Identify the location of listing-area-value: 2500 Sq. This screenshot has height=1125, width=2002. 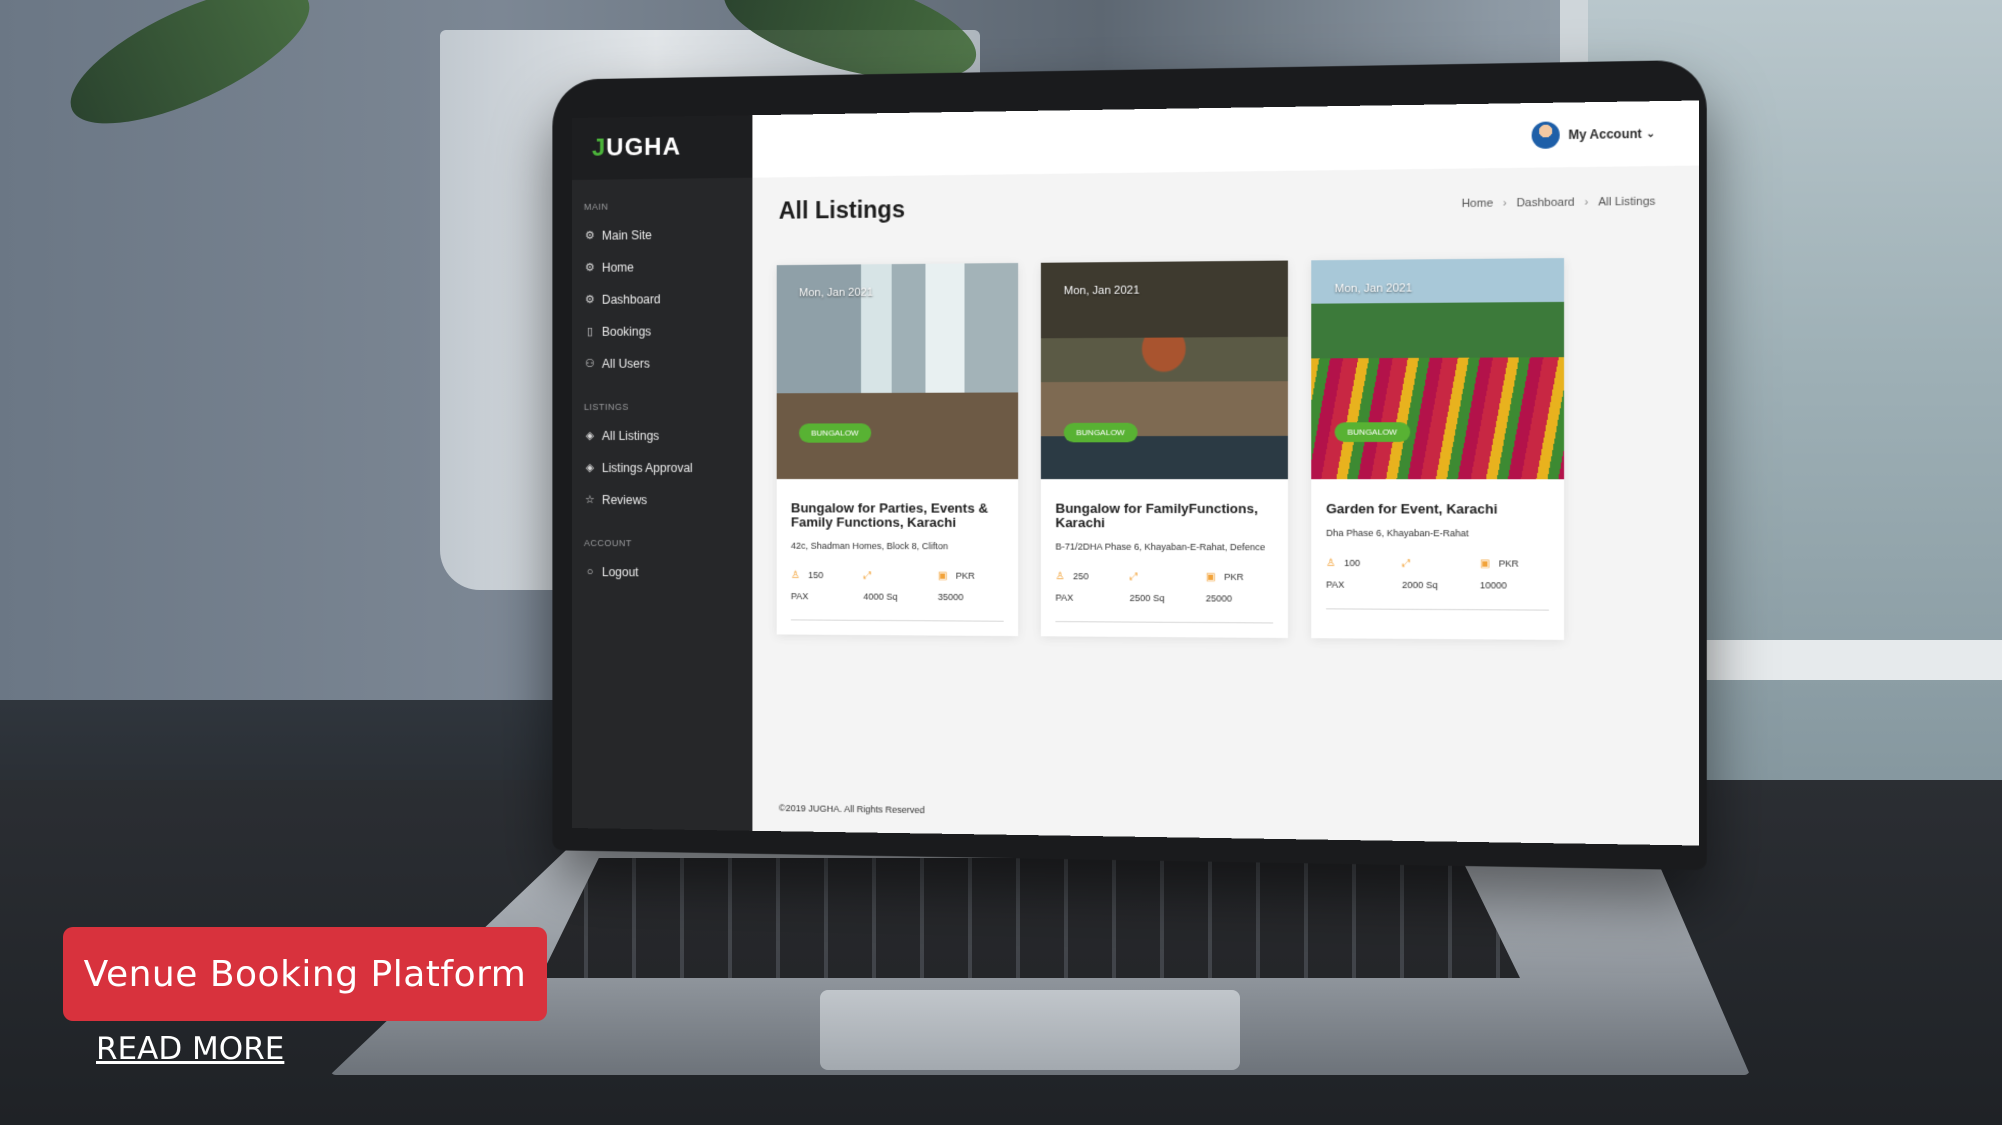
(1147, 598).